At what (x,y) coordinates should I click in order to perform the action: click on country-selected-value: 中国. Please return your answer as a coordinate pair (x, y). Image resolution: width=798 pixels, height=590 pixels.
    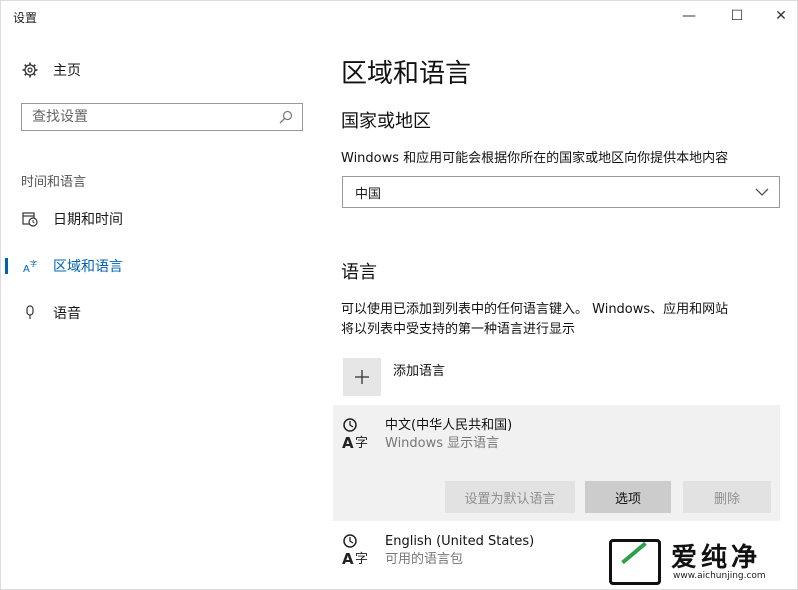
    Looking at the image, I should click on (368, 194).